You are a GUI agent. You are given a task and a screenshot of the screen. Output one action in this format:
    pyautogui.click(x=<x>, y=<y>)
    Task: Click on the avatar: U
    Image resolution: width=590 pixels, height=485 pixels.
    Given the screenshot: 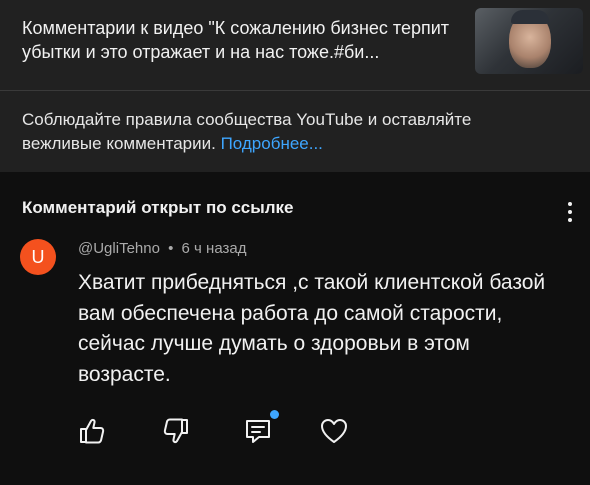 What is the action you would take?
    pyautogui.click(x=38, y=257)
    